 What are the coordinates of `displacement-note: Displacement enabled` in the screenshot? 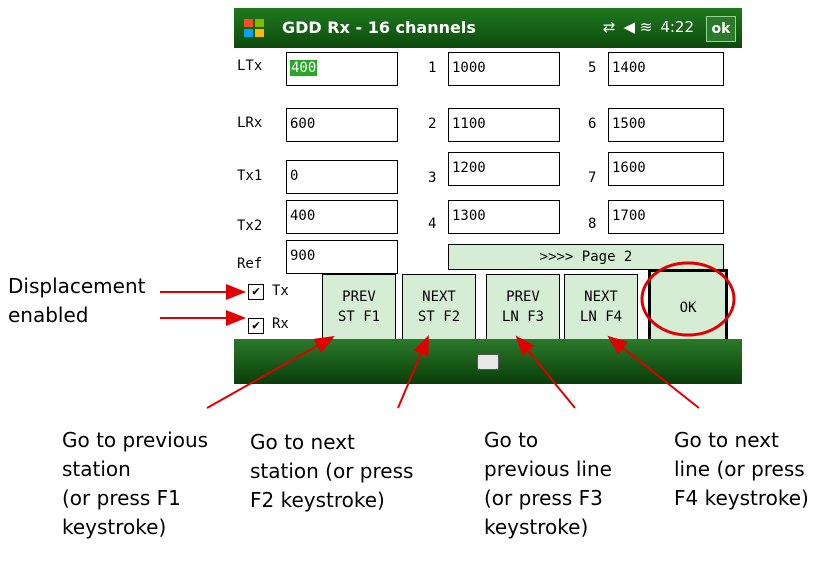 It's located at (77, 300).